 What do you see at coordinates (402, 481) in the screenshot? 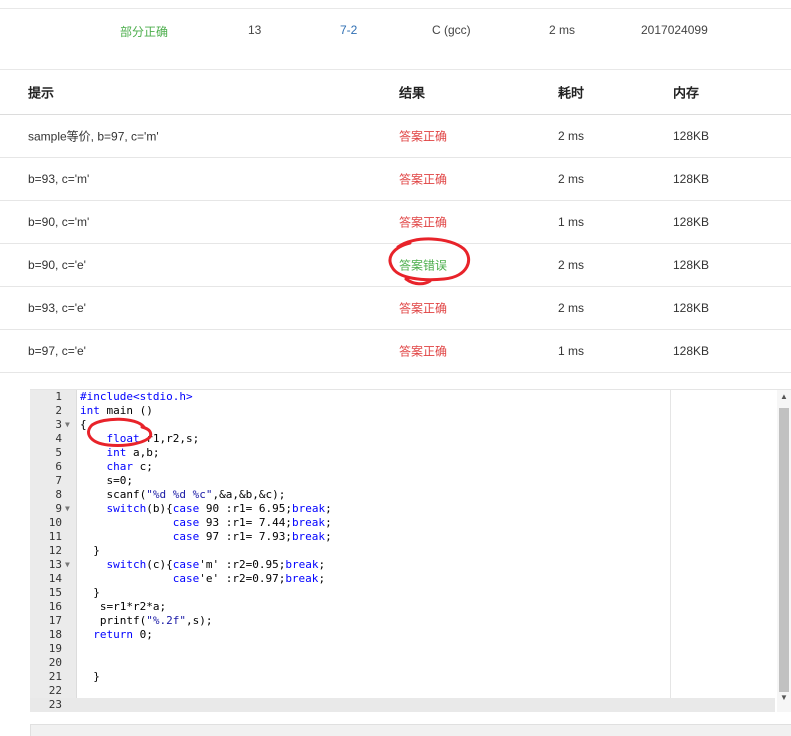
I see `code-line: 7 s=0;` at bounding box center [402, 481].